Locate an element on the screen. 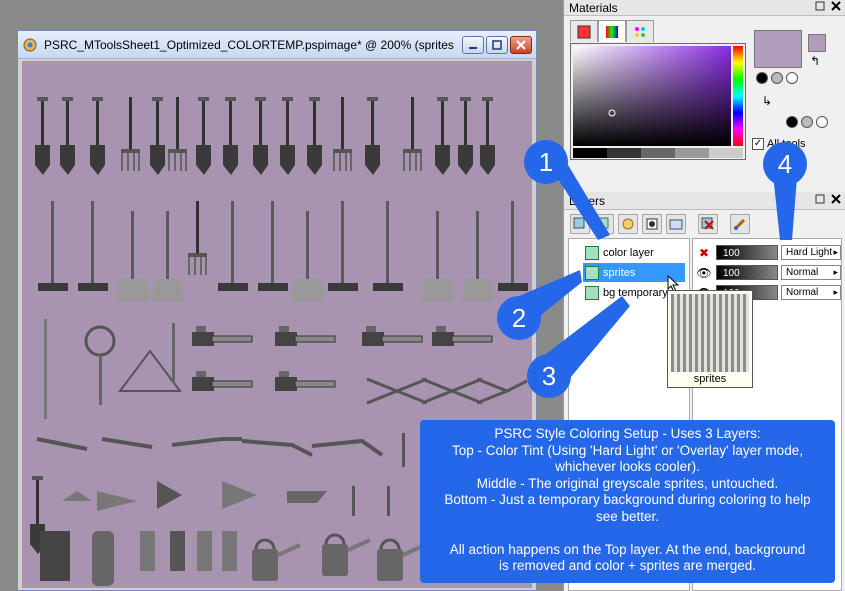 The width and height of the screenshot is (845, 591). picker-cursor-icon is located at coordinates (612, 113).